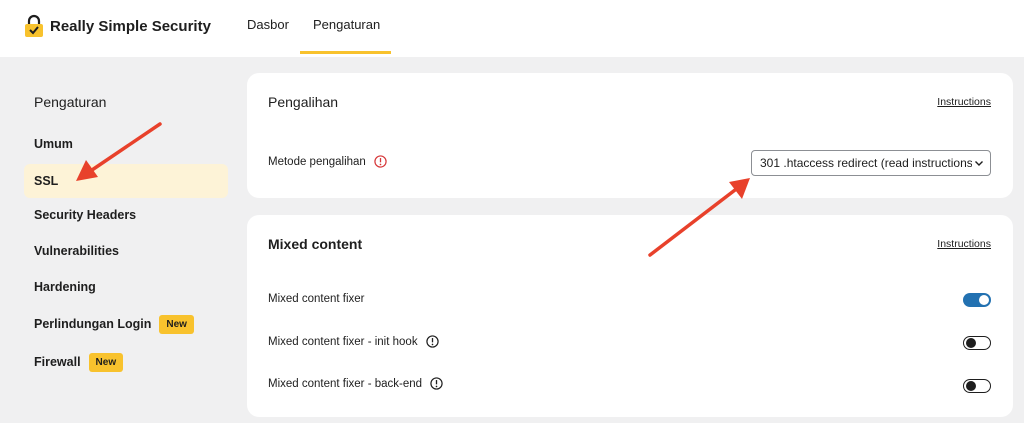 This screenshot has height=423, width=1024. I want to click on sidebar-item-perlindungan-login: Perlindungan Login New, so click(126, 324).